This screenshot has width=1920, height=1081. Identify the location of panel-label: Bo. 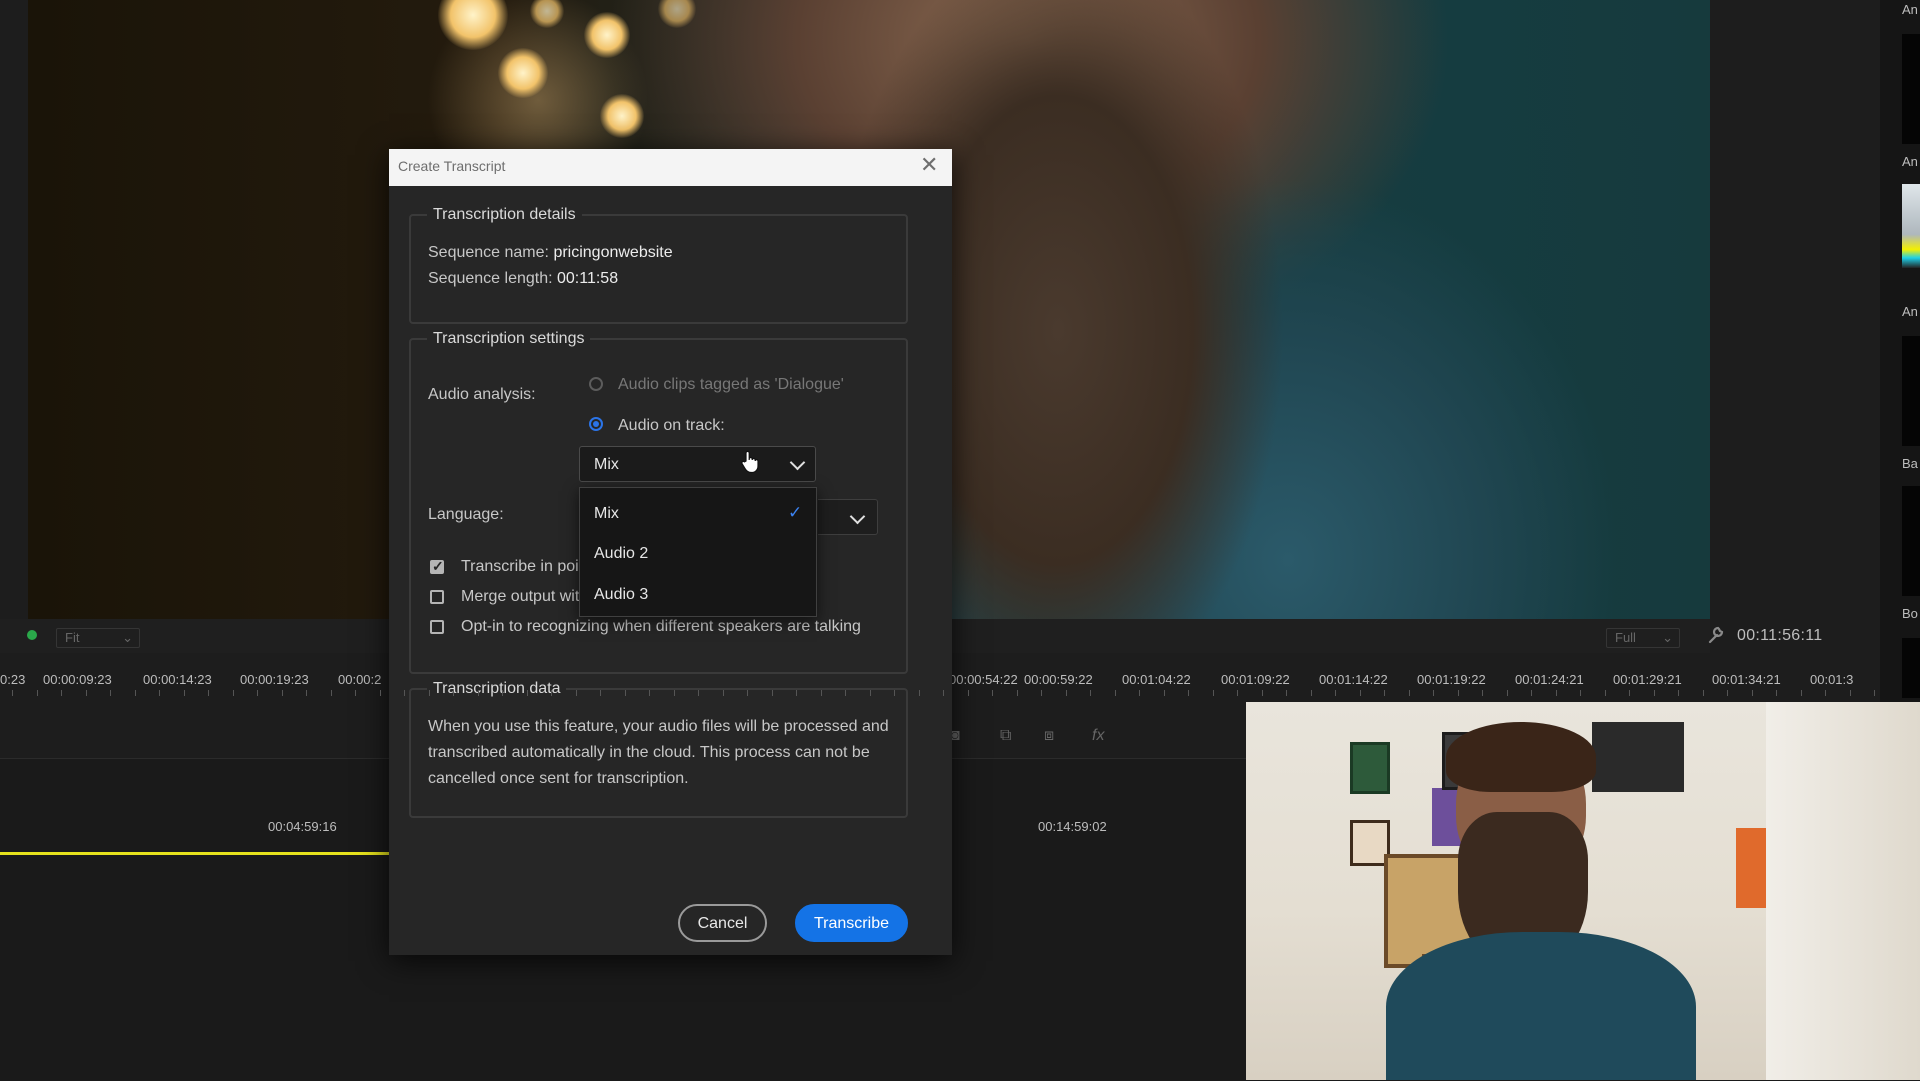
(1910, 613).